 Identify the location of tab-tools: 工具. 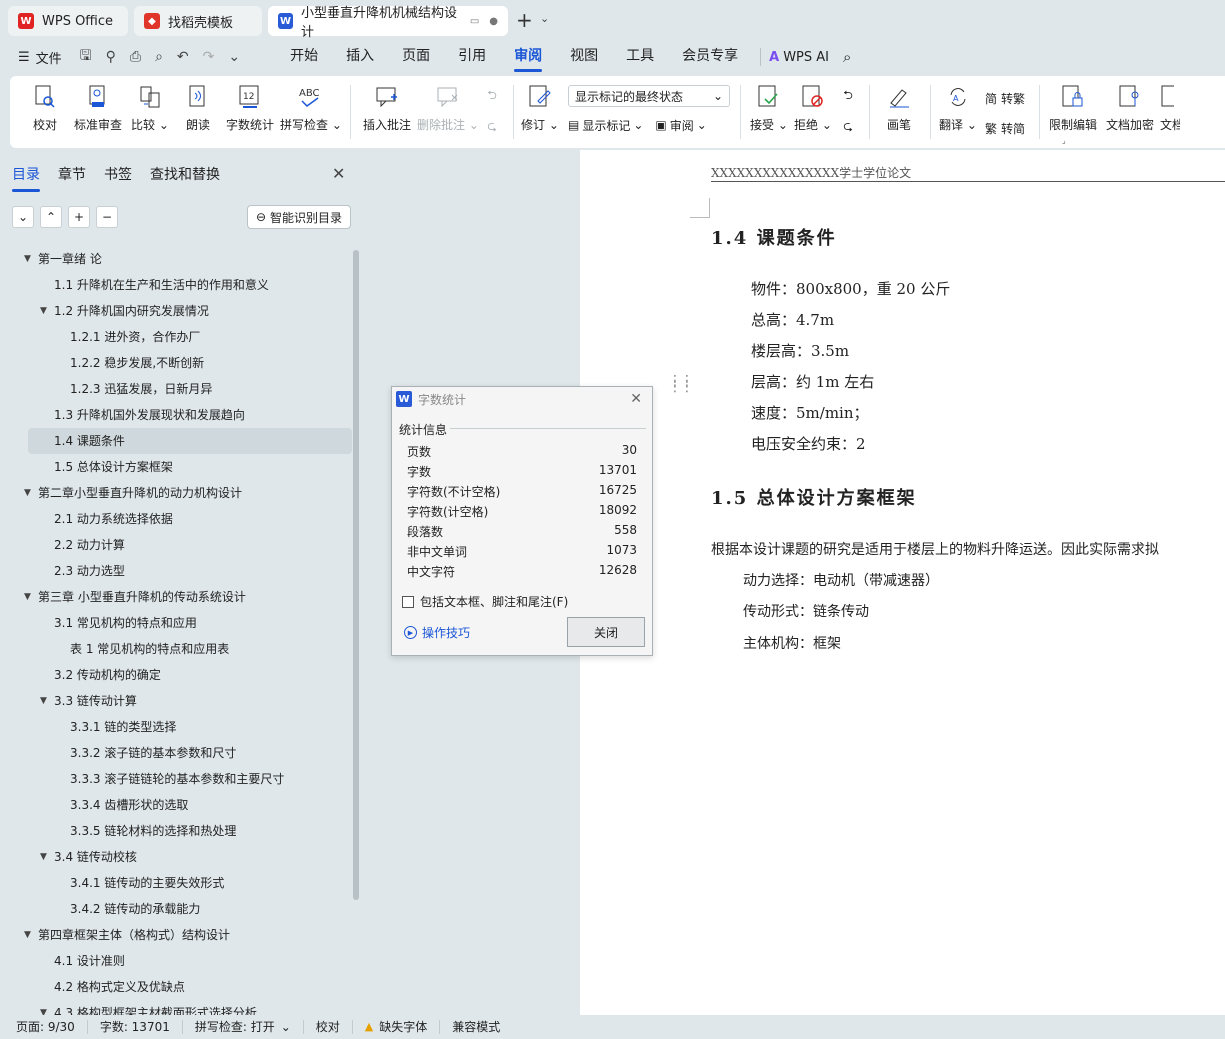
(640, 57).